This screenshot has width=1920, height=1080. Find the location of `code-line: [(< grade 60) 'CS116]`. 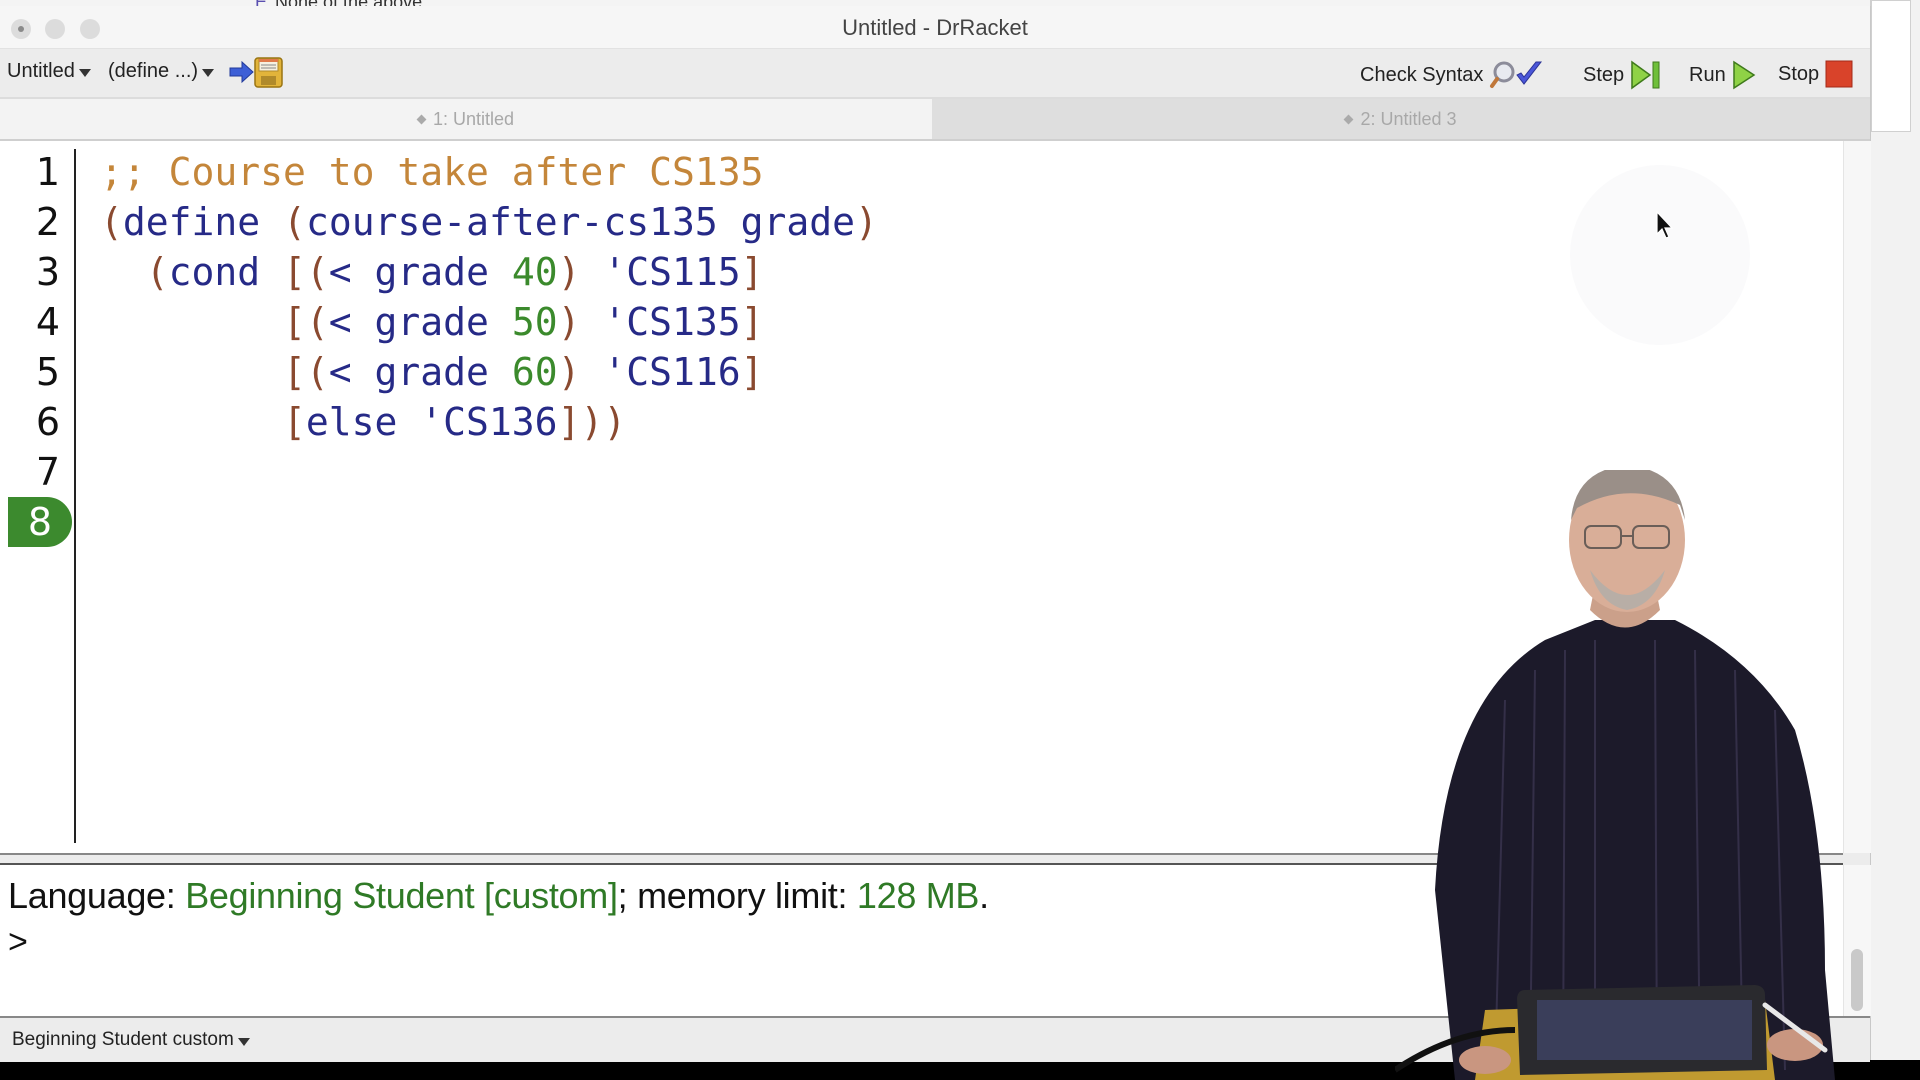

code-line: [(< grade 60) 'CS116] is located at coordinates (432, 372).